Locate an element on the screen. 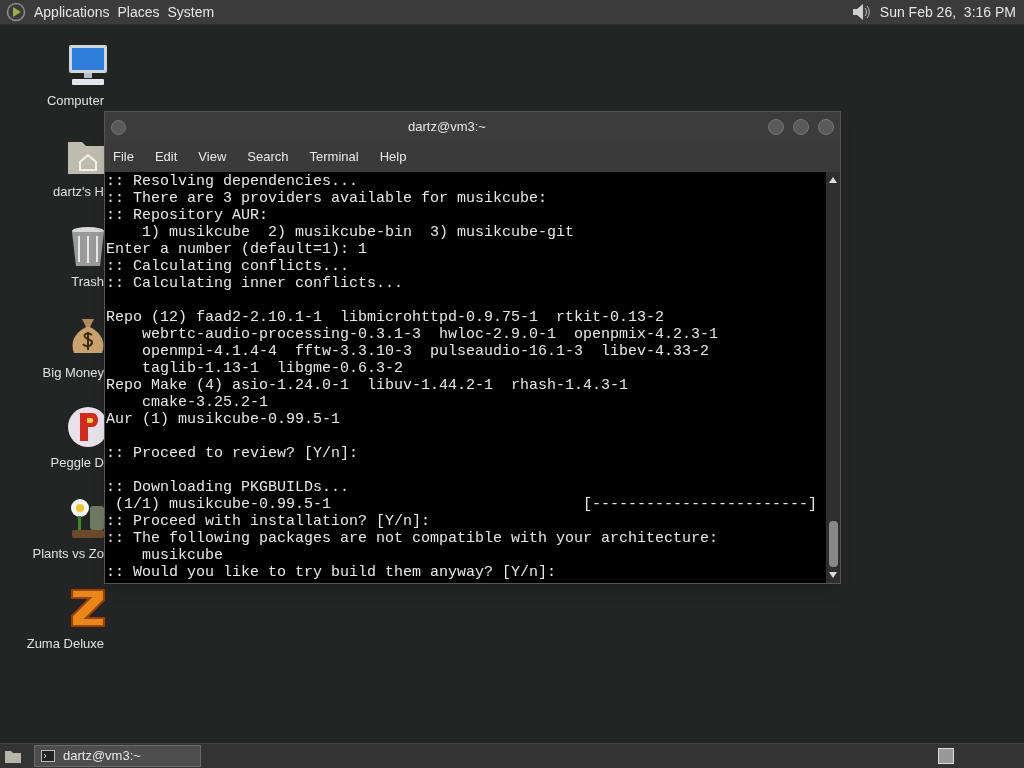  terminal-line: :: The following packages are not compatible with your architecture: is located at coordinates (413, 538).